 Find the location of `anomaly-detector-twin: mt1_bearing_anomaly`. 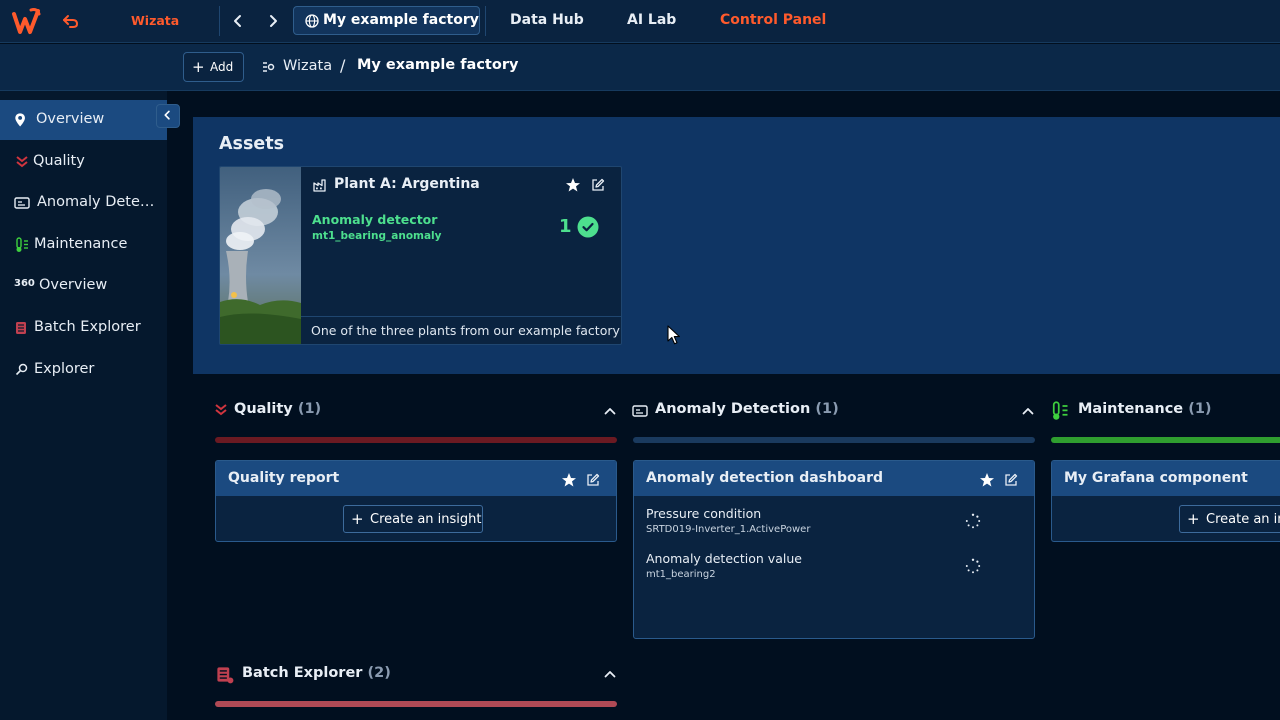

anomaly-detector-twin: mt1_bearing_anomaly is located at coordinates (377, 236).